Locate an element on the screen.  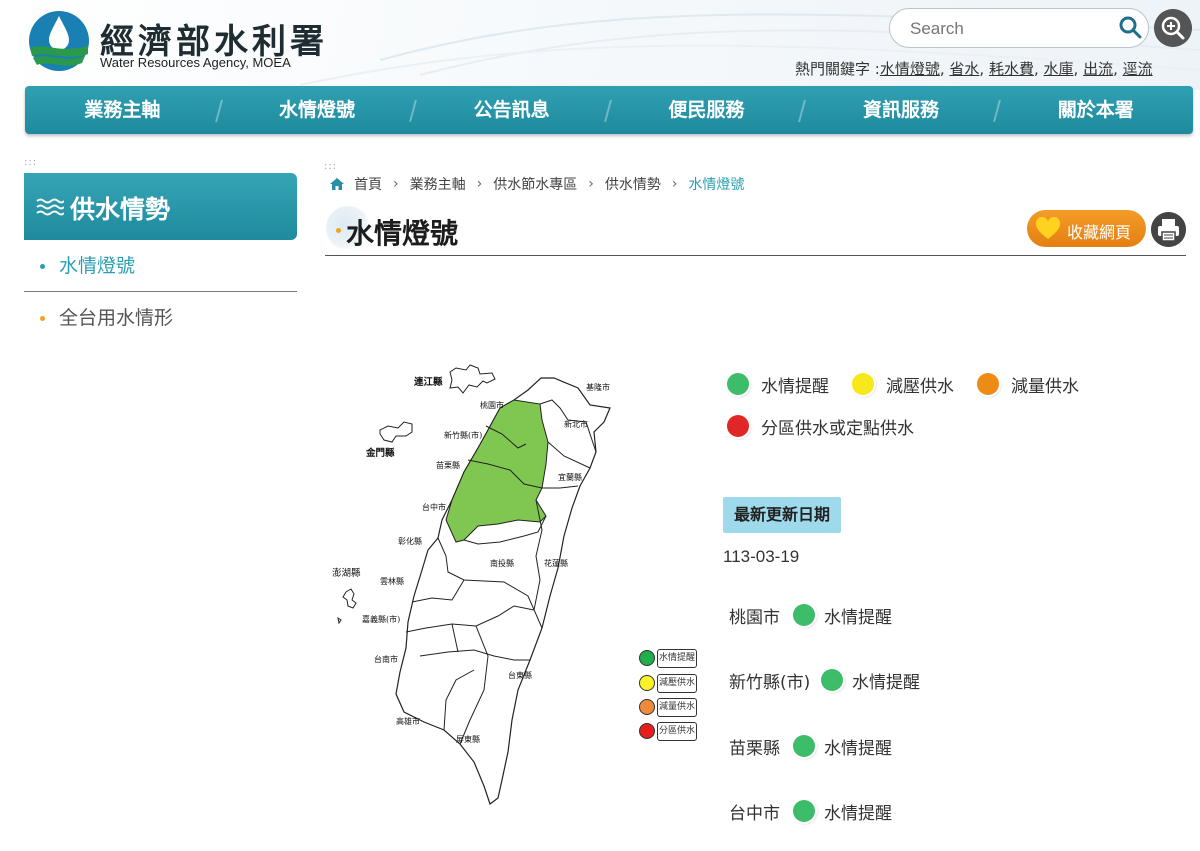
map-label: 彰化縣 is located at coordinates (410, 541).